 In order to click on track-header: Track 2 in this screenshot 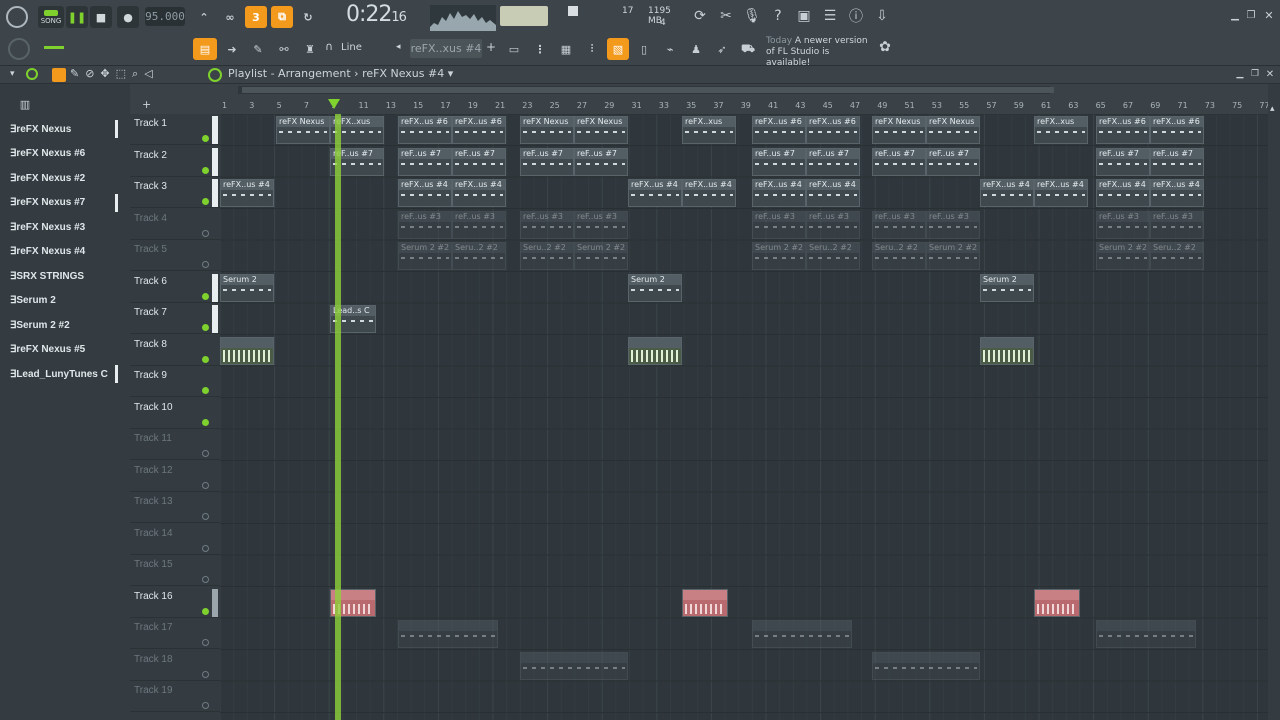, I will do `click(175, 161)`.